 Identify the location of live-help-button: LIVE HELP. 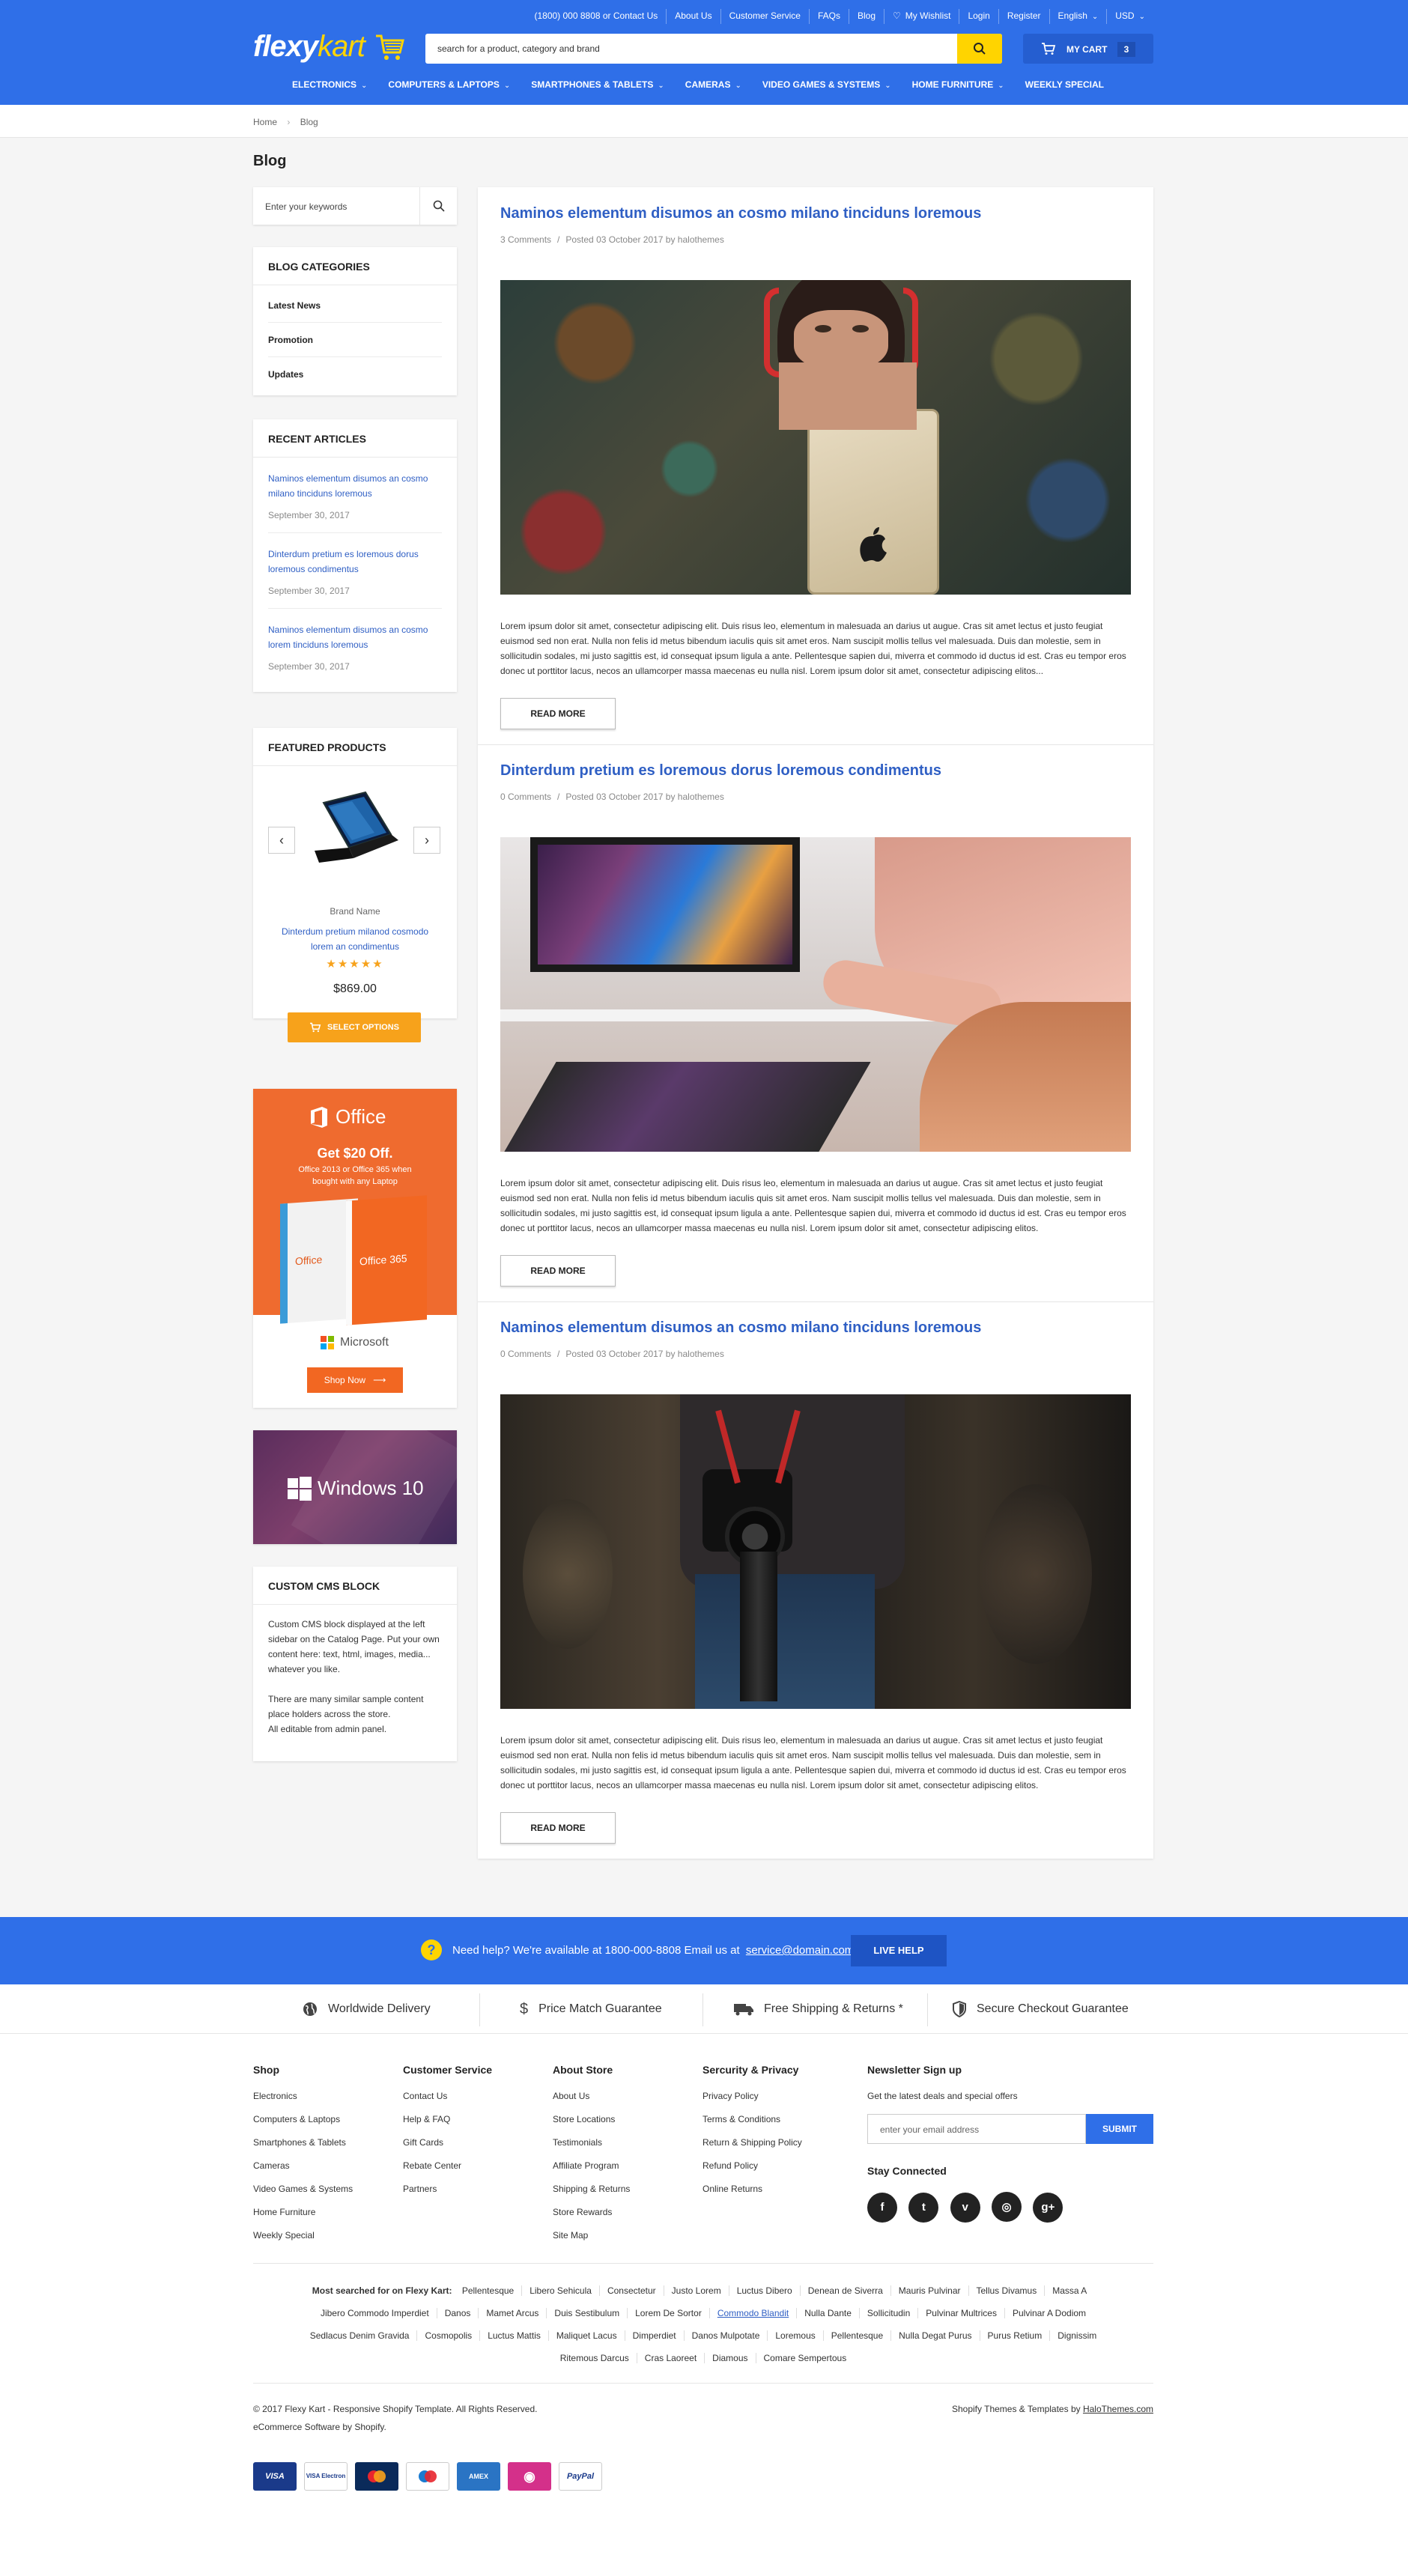
(899, 1950).